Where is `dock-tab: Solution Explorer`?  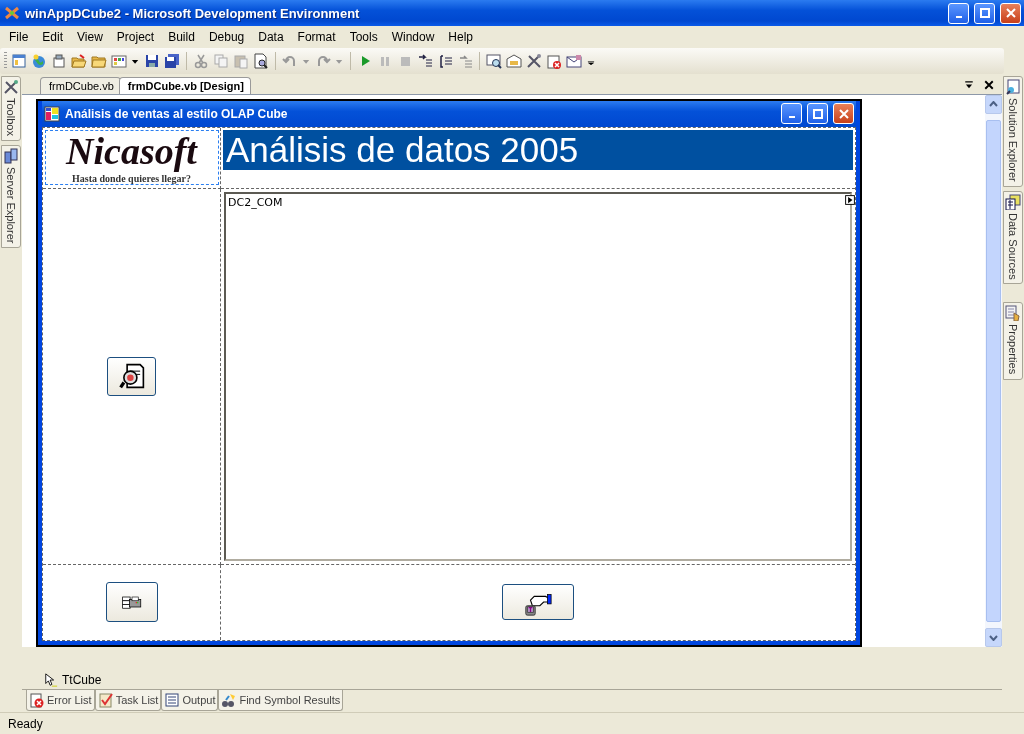
dock-tab: Solution Explorer is located at coordinates (1013, 131).